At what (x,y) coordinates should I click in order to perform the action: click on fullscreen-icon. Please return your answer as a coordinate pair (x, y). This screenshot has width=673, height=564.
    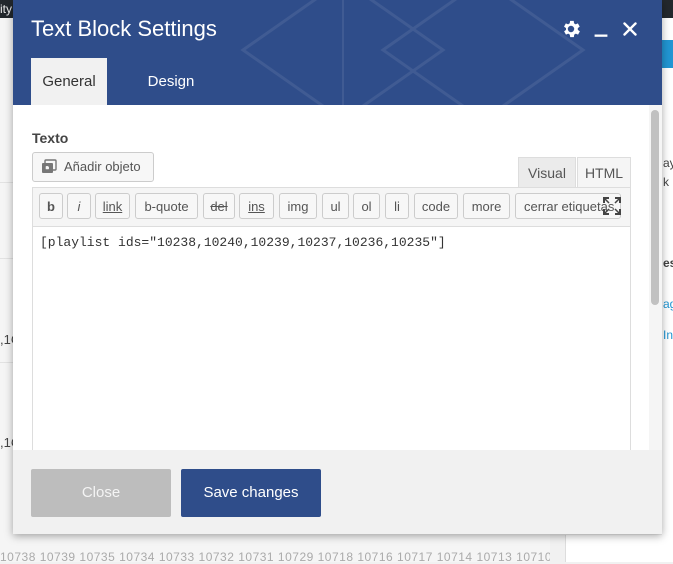
    Looking at the image, I should click on (612, 206).